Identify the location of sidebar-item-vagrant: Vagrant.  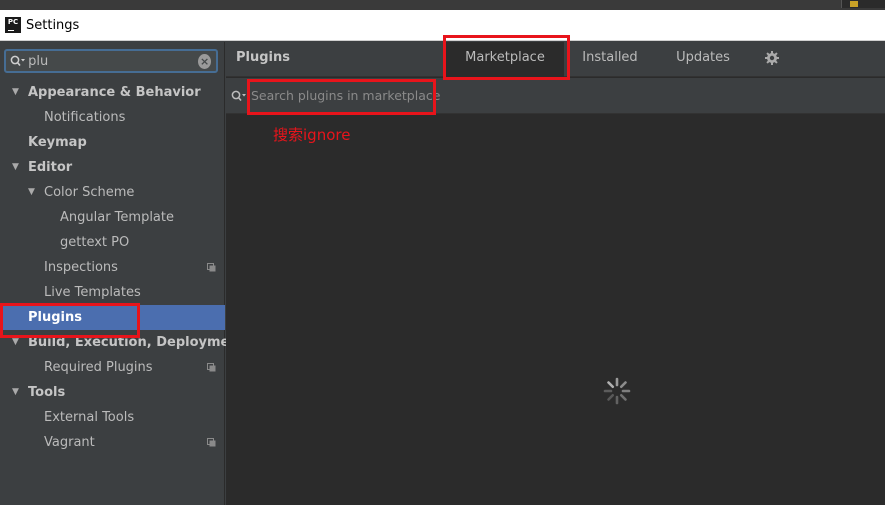
(112, 442).